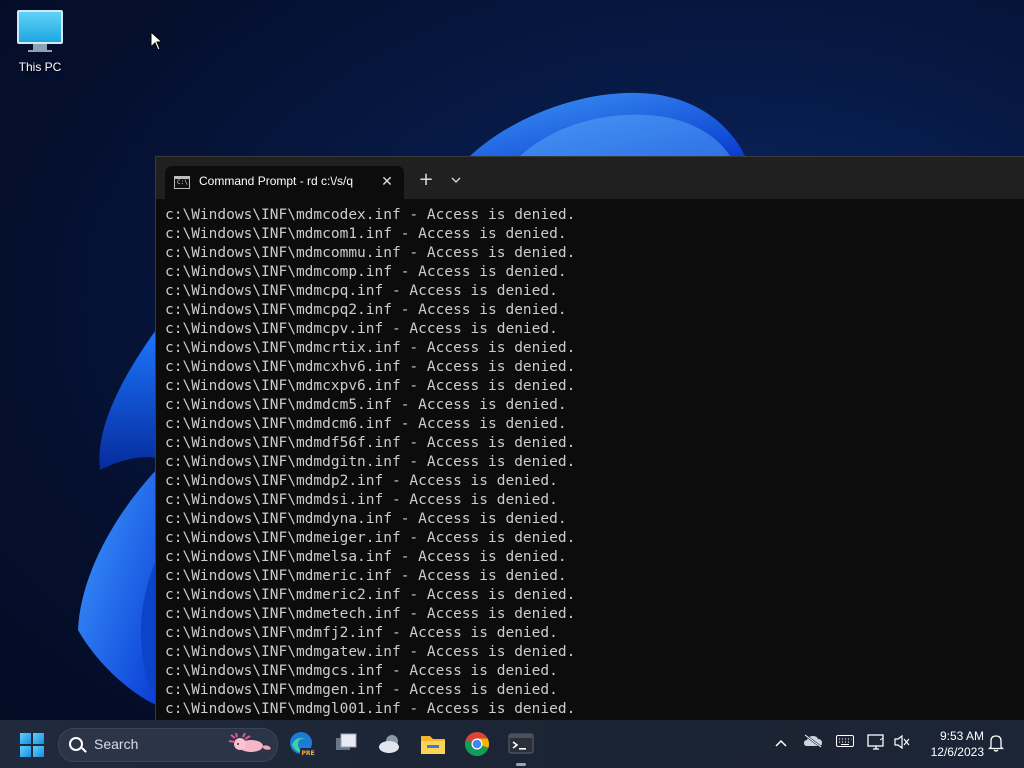 The width and height of the screenshot is (1024, 768). What do you see at coordinates (76, 744) in the screenshot?
I see `search-icon` at bounding box center [76, 744].